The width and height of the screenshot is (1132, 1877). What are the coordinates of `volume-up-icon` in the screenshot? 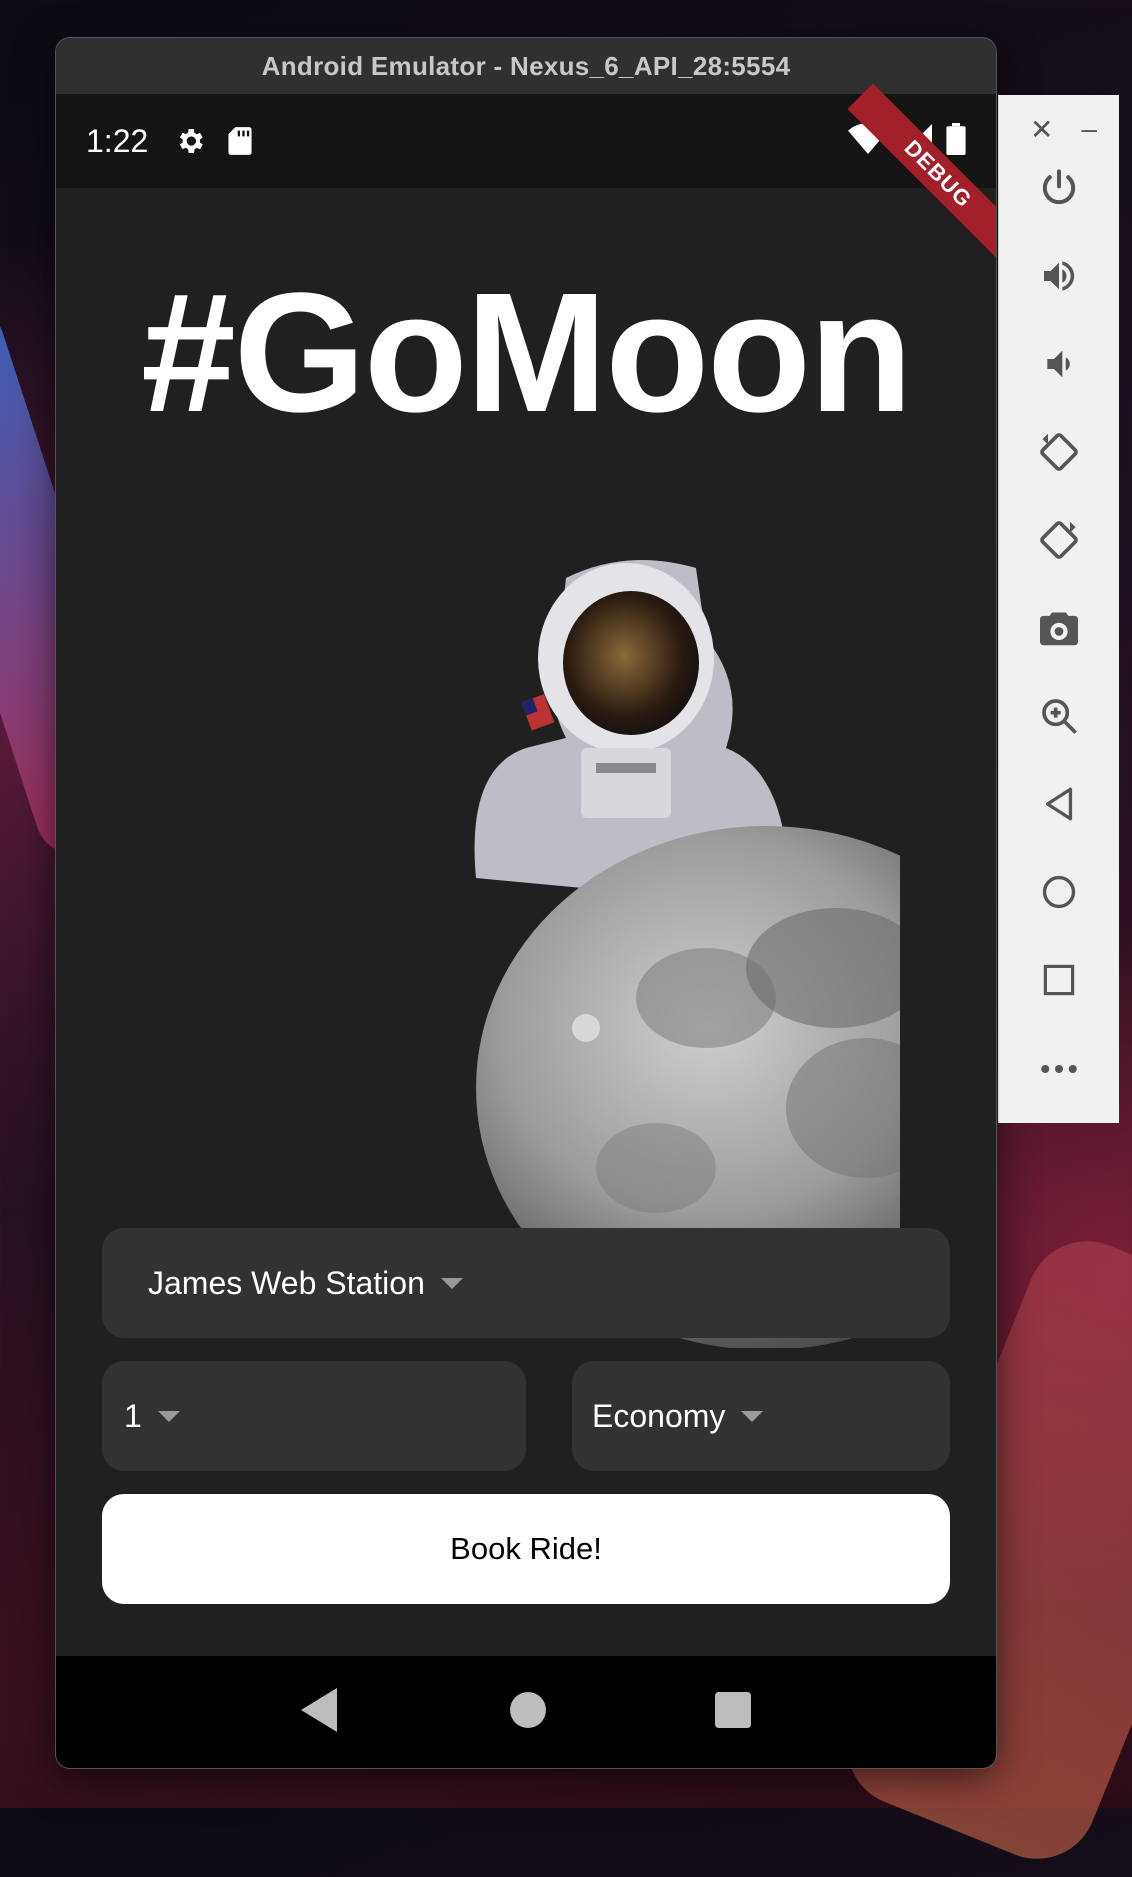 It's located at (1059, 278).